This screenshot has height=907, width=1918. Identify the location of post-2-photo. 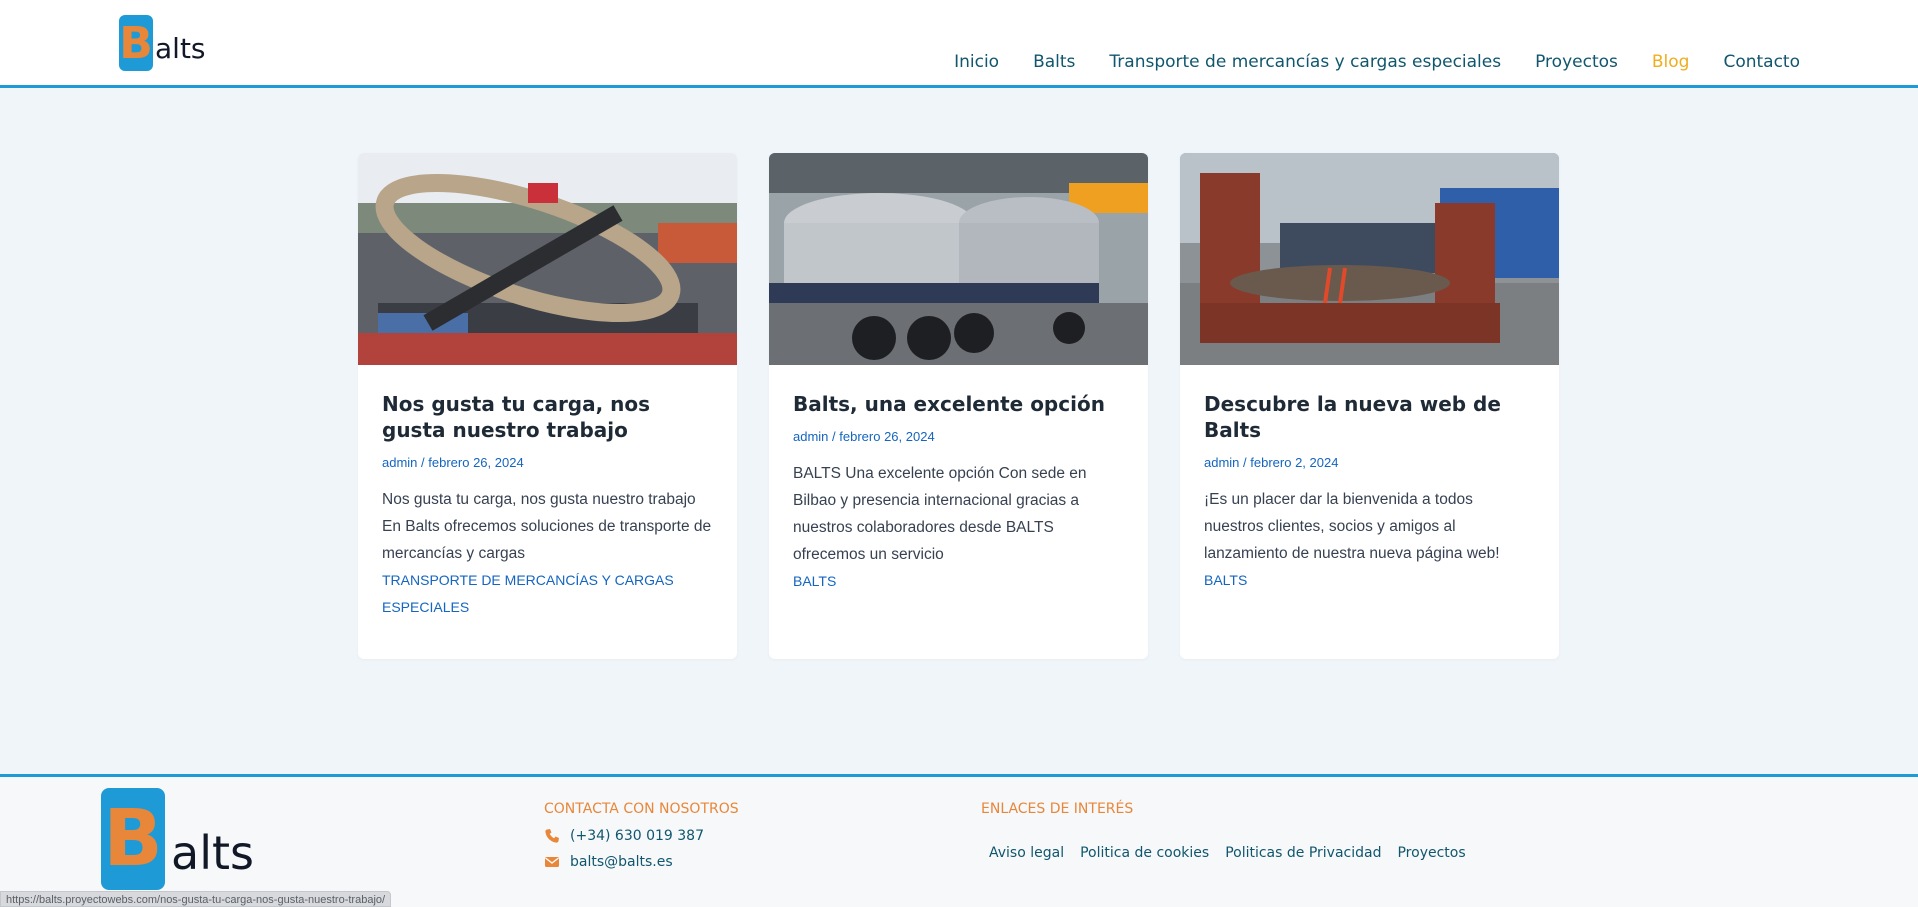
(958, 259).